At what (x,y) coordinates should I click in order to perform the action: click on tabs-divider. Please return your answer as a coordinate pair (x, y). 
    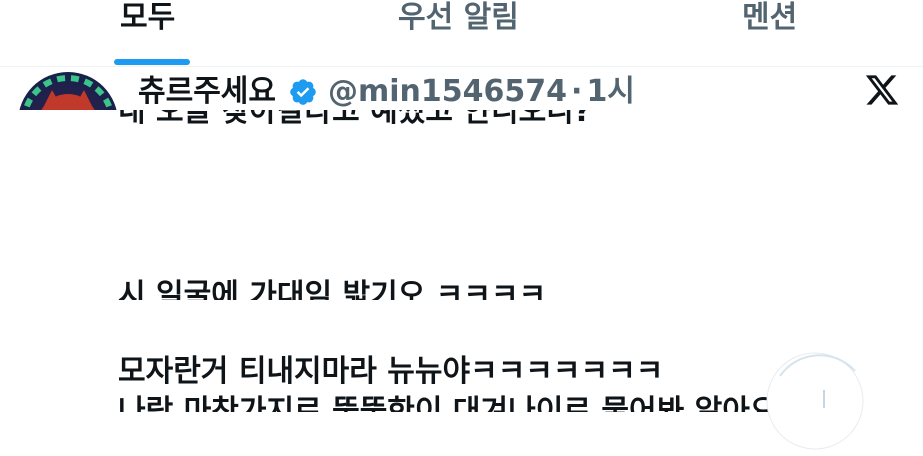
    Looking at the image, I should click on (461, 66).